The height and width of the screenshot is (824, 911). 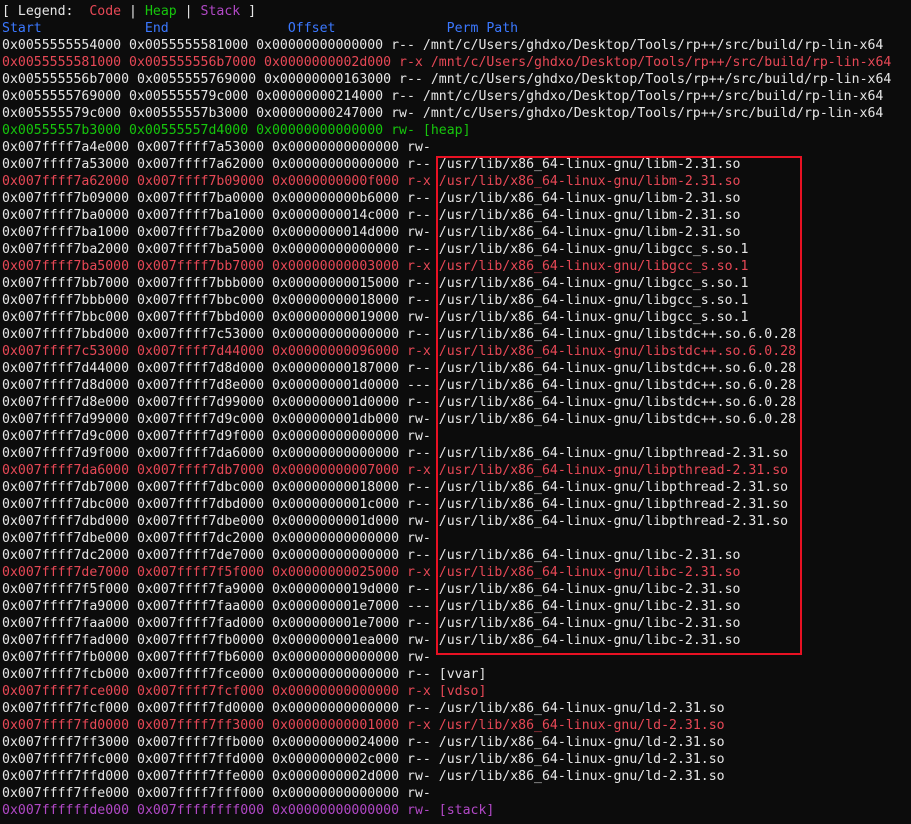 I want to click on legend-open: [ Legend:, so click(x=46, y=11).